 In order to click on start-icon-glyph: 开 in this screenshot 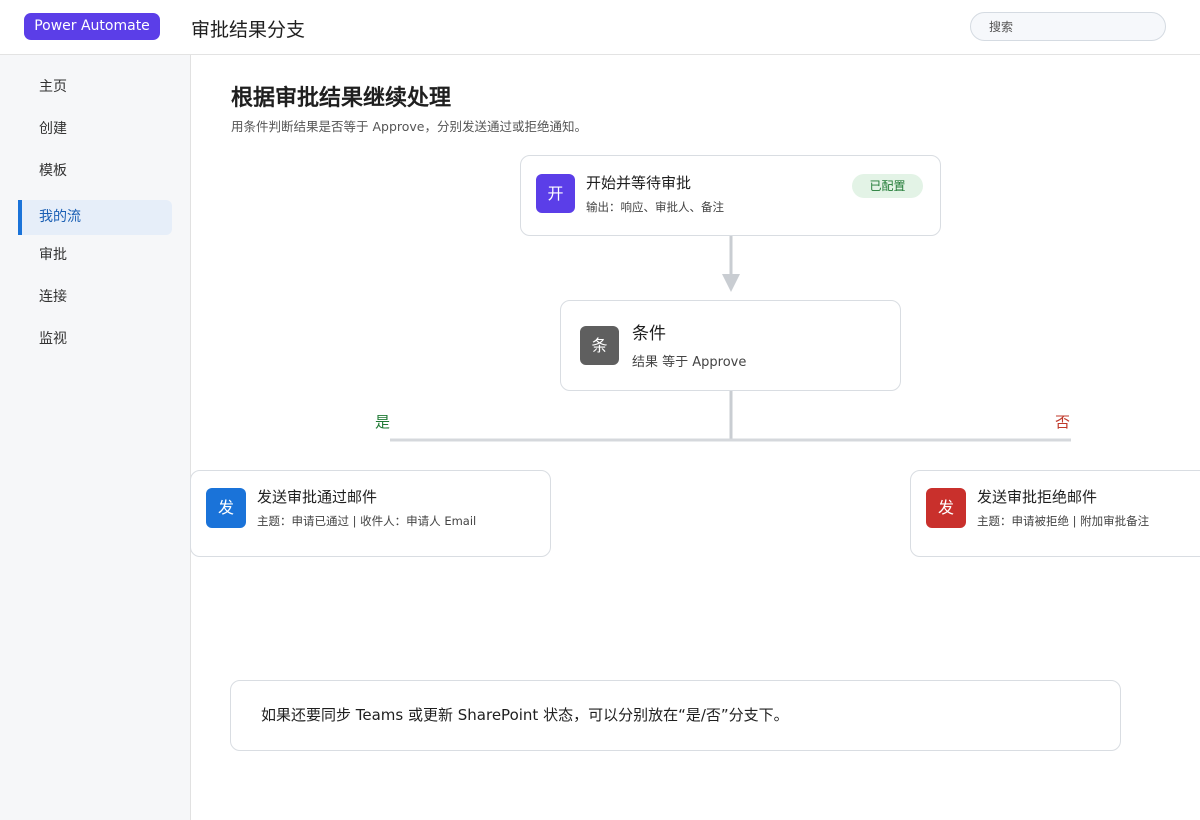, I will do `click(555, 193)`.